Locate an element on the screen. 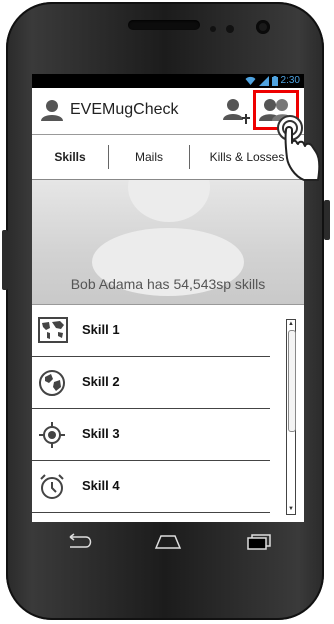 This screenshot has height=624, width=334. crosshair-icon is located at coordinates (52, 435).